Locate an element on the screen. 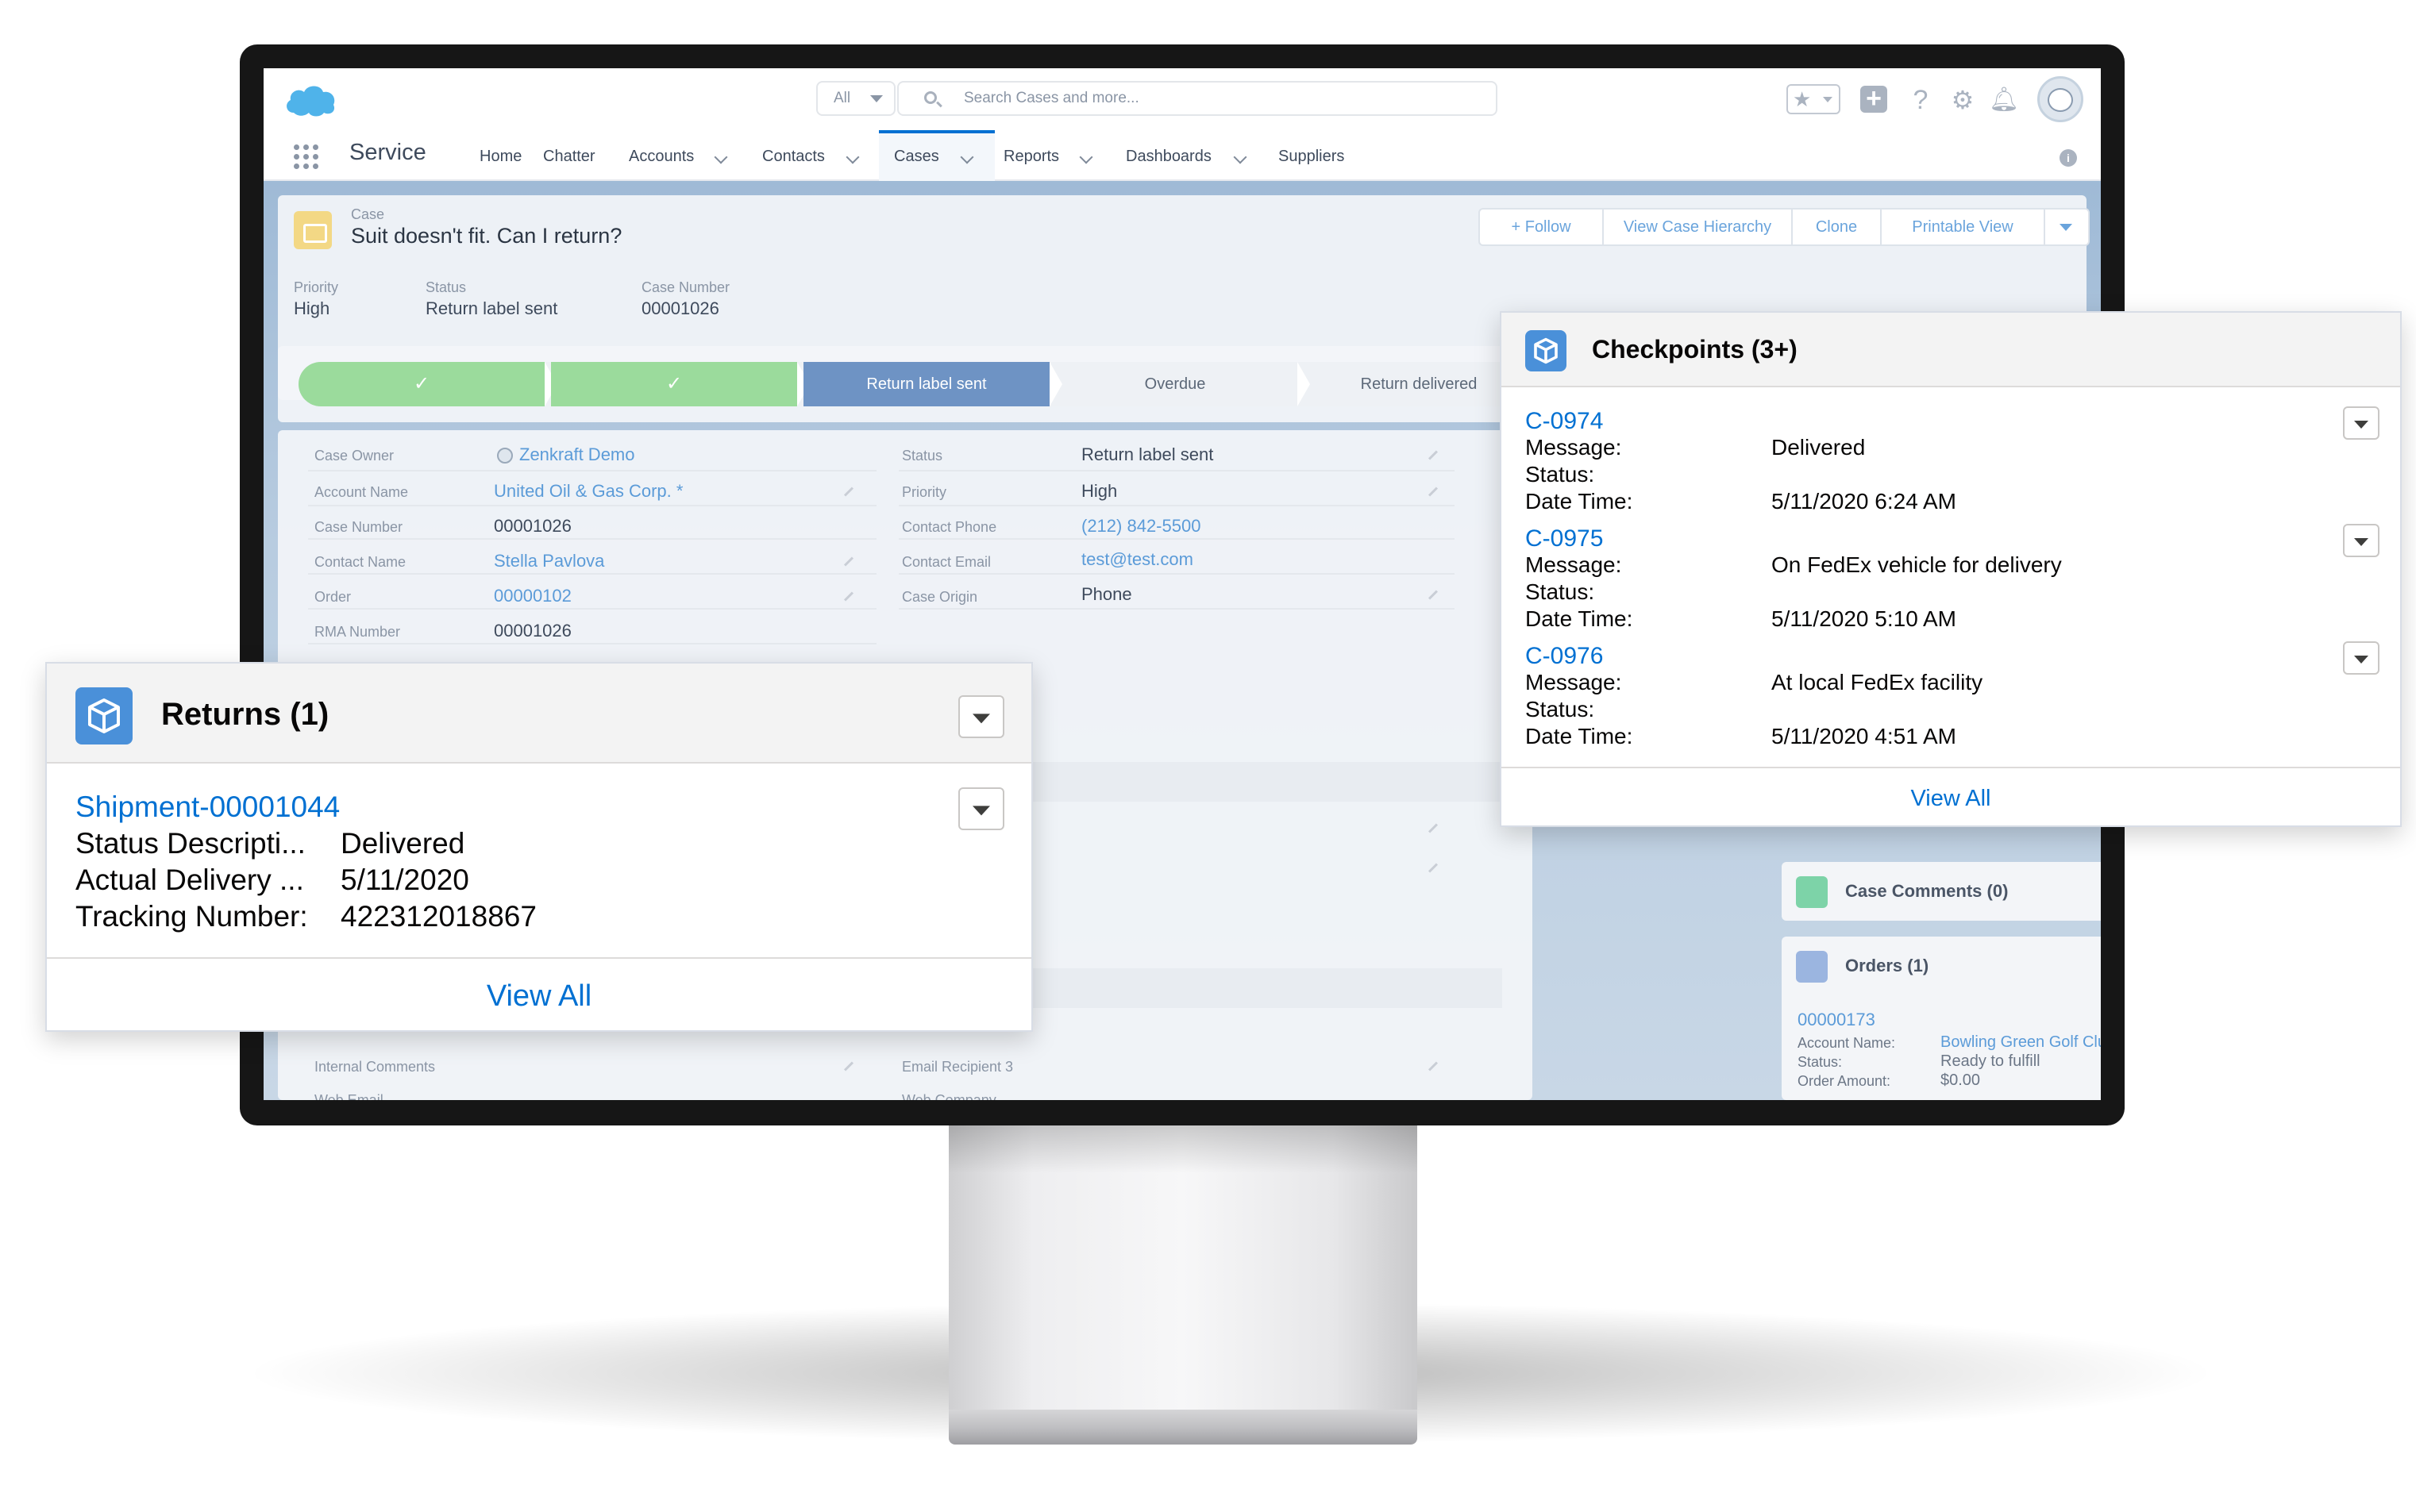  follow-button: + Follow is located at coordinates (1542, 227).